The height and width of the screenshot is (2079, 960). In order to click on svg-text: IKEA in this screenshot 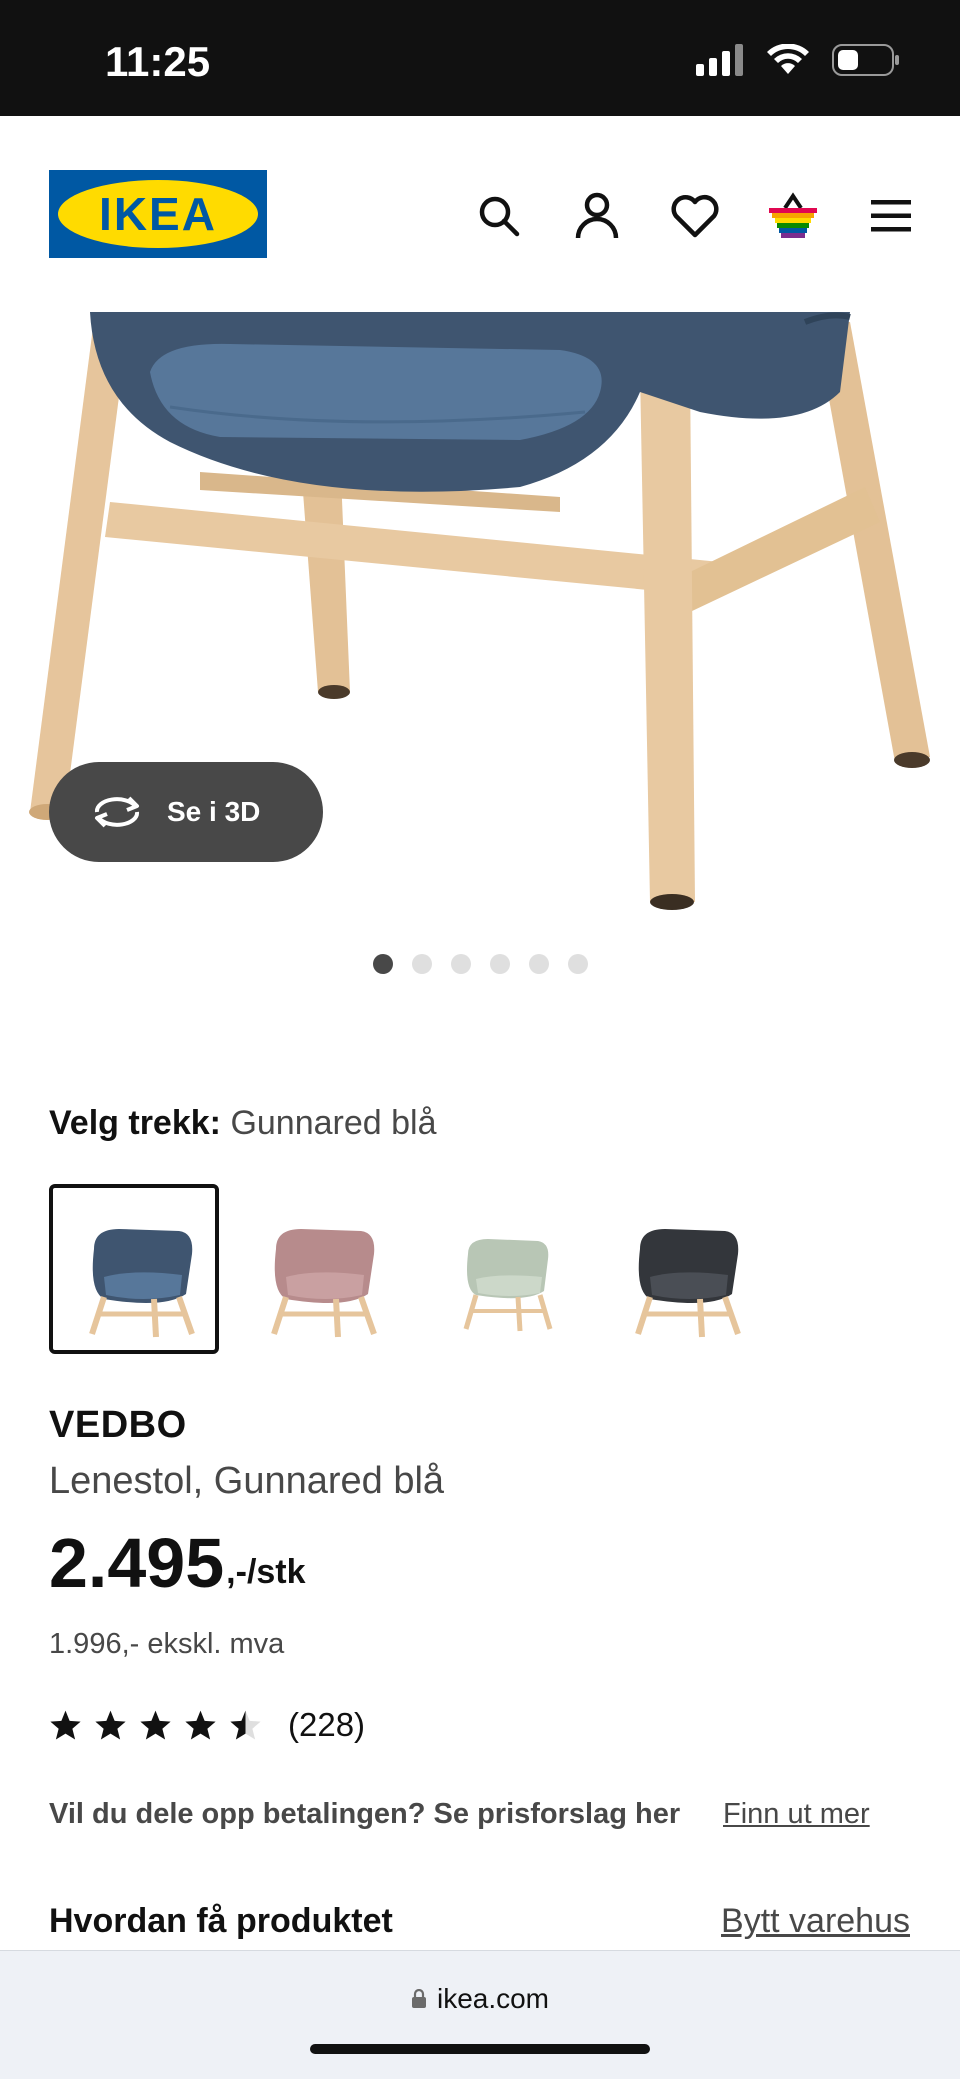, I will do `click(158, 214)`.